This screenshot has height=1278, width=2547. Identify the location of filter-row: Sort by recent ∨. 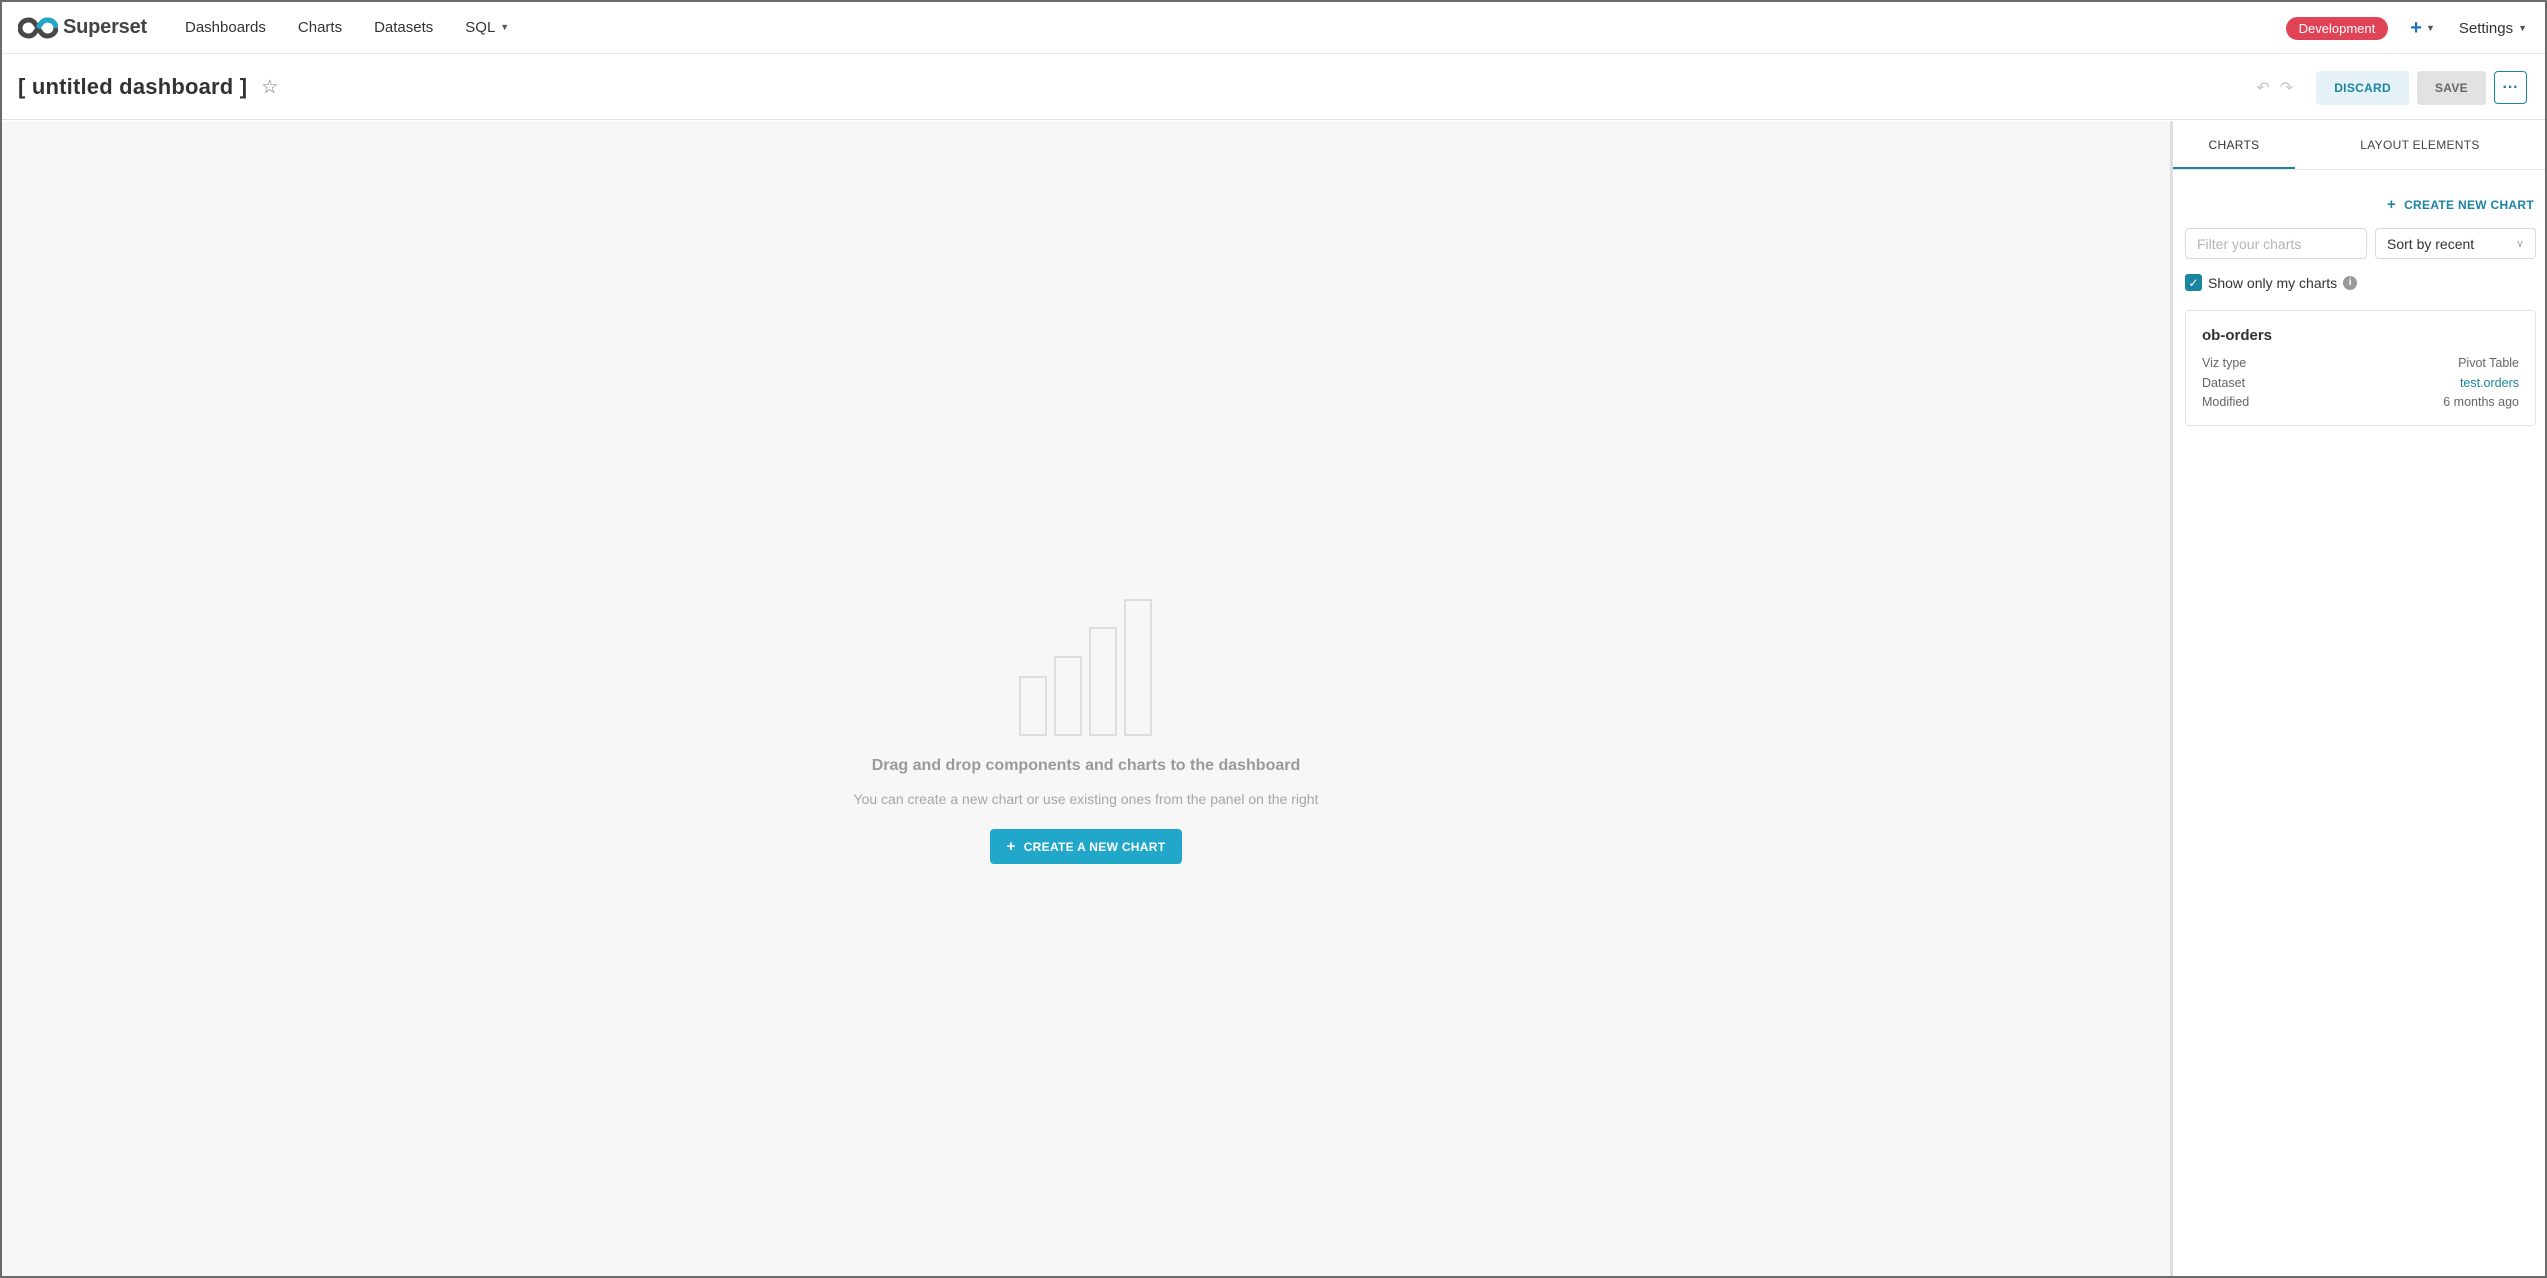
(2360, 243).